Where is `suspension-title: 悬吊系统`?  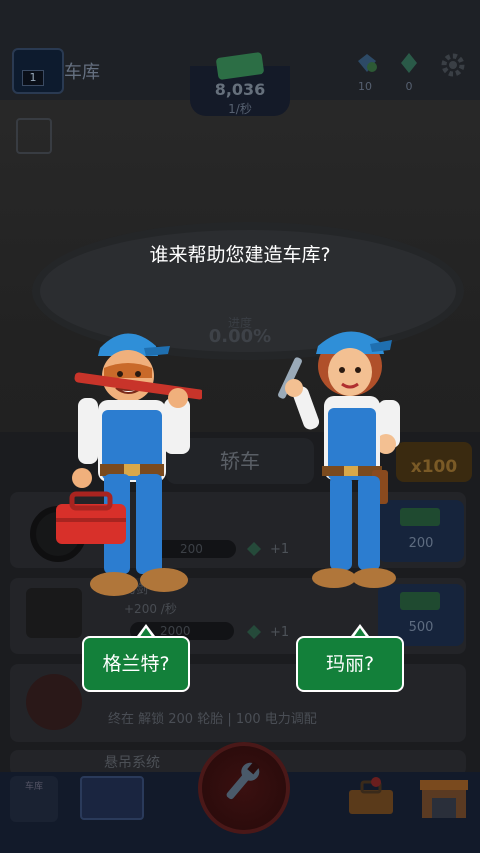 suspension-title: 悬吊系统 is located at coordinates (132, 763).